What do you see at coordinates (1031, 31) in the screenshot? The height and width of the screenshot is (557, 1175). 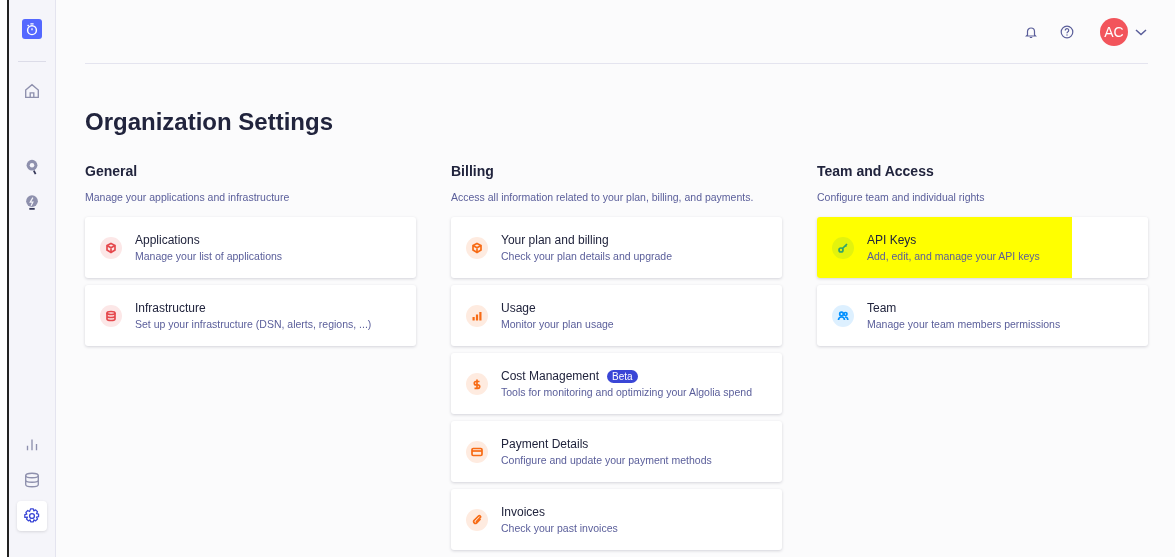 I see `notifications-icon` at bounding box center [1031, 31].